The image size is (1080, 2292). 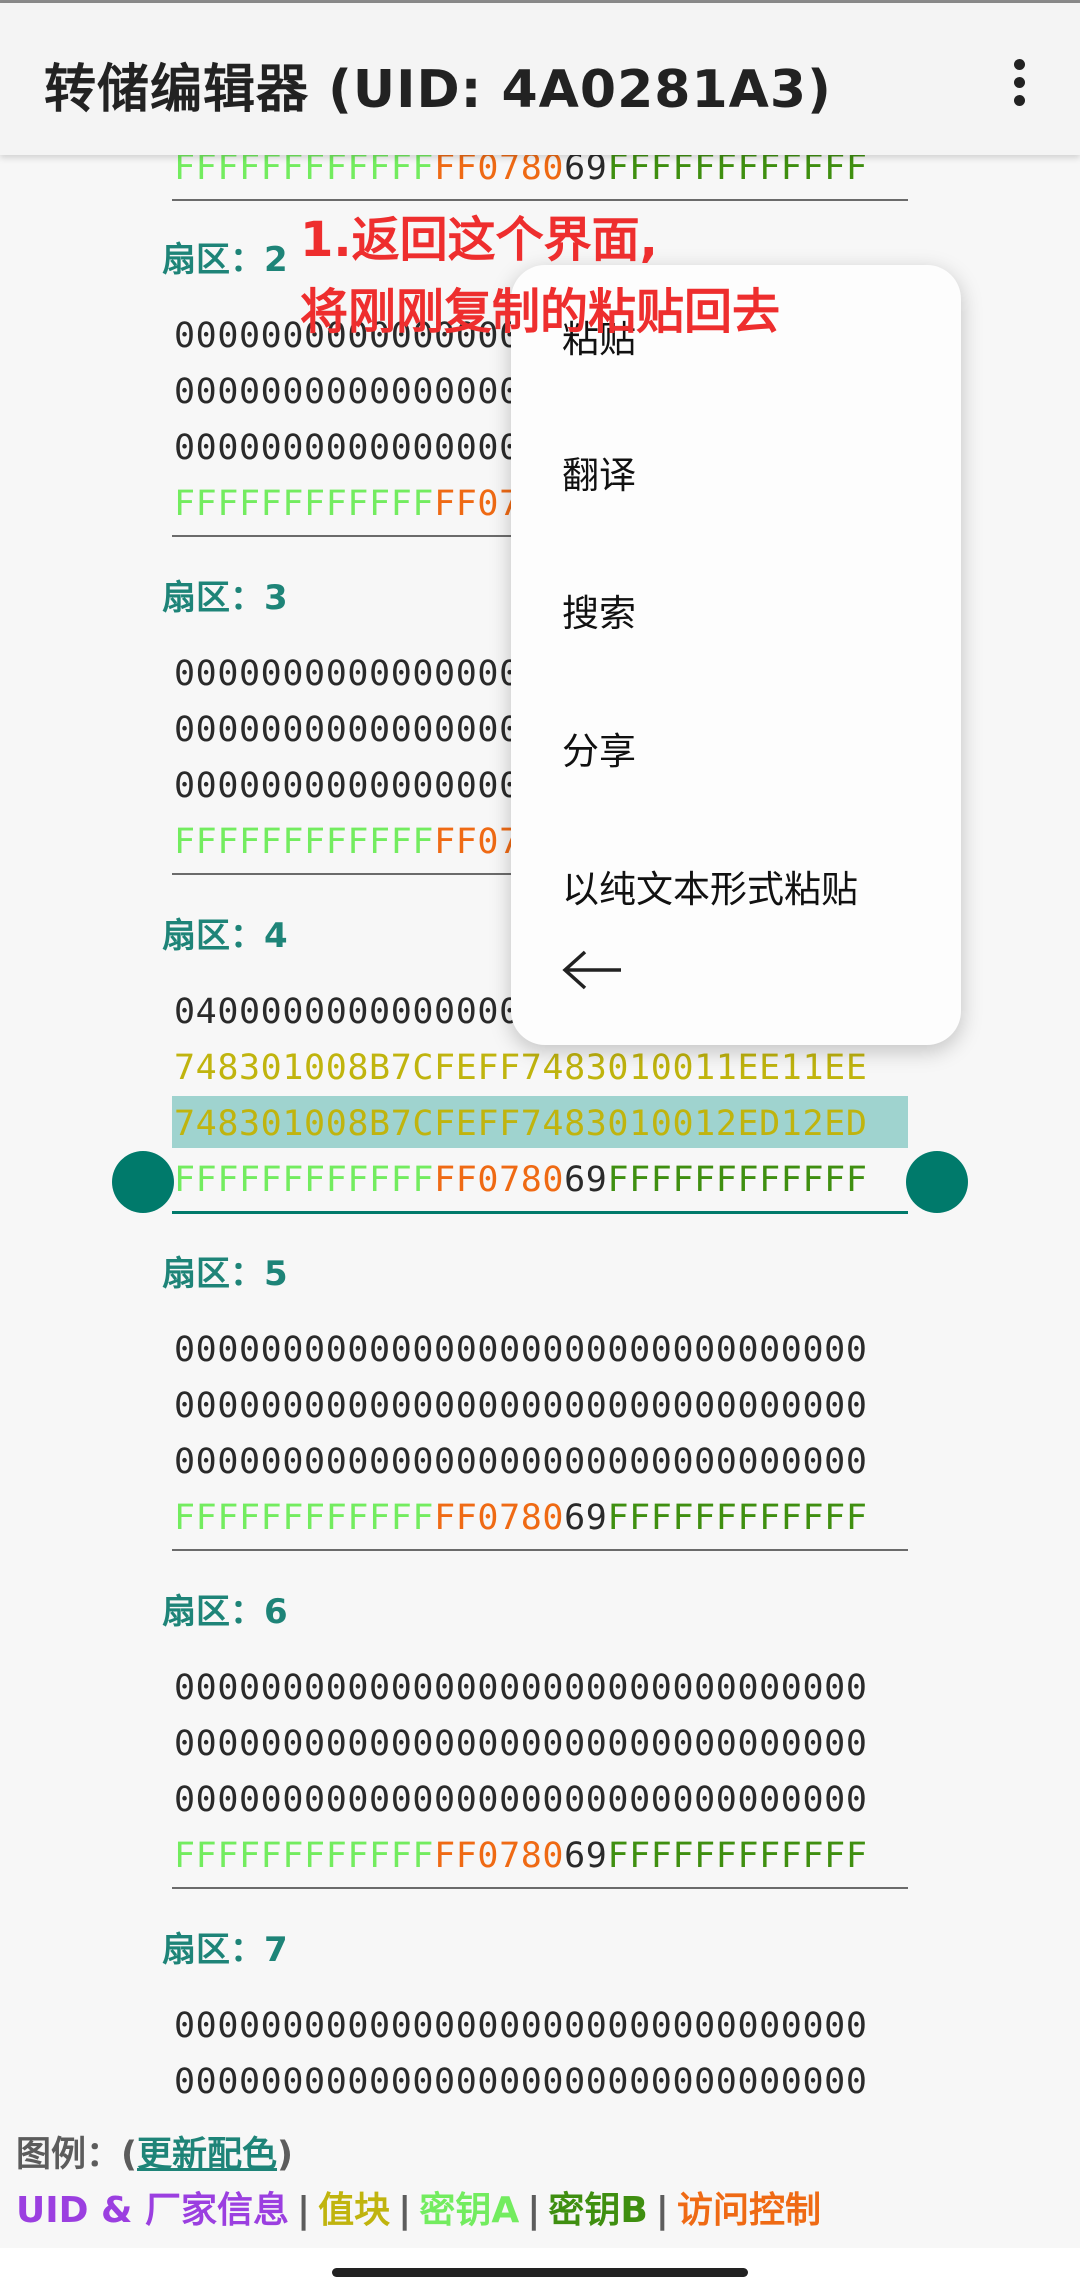 I want to click on selection-handle-start, so click(x=143, y=1182).